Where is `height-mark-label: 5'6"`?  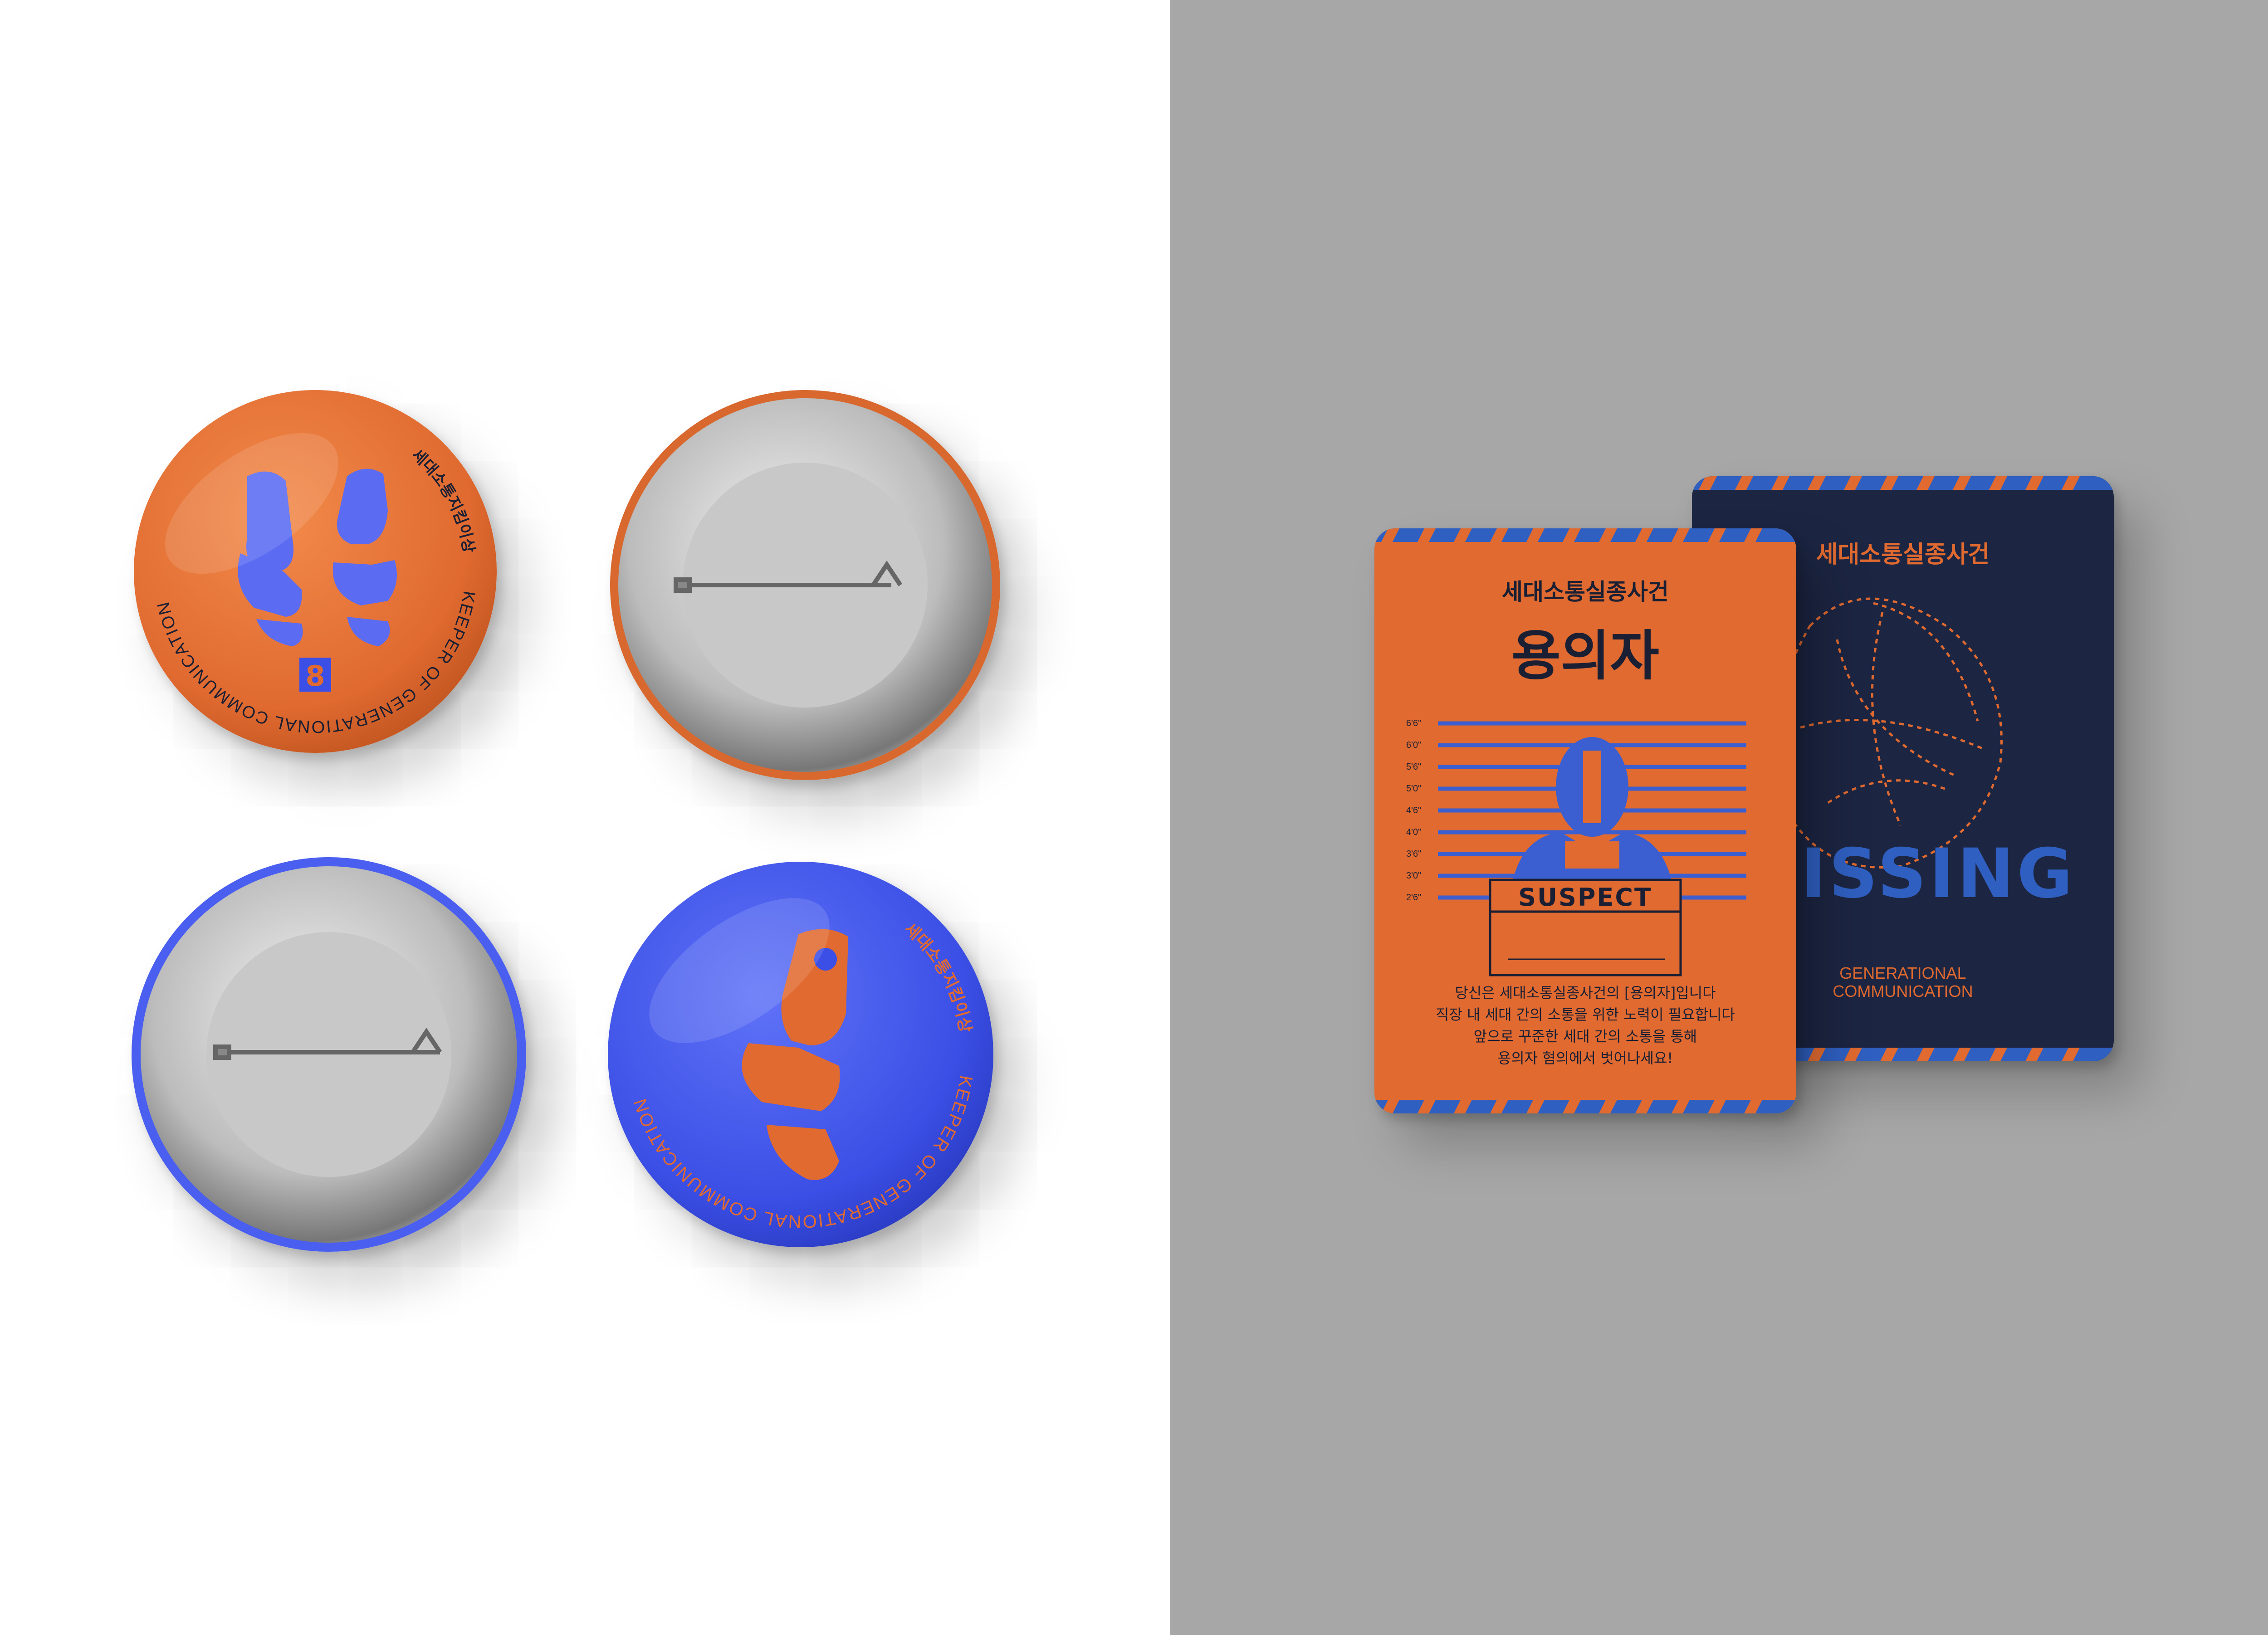
height-mark-label: 5'6" is located at coordinates (1414, 767).